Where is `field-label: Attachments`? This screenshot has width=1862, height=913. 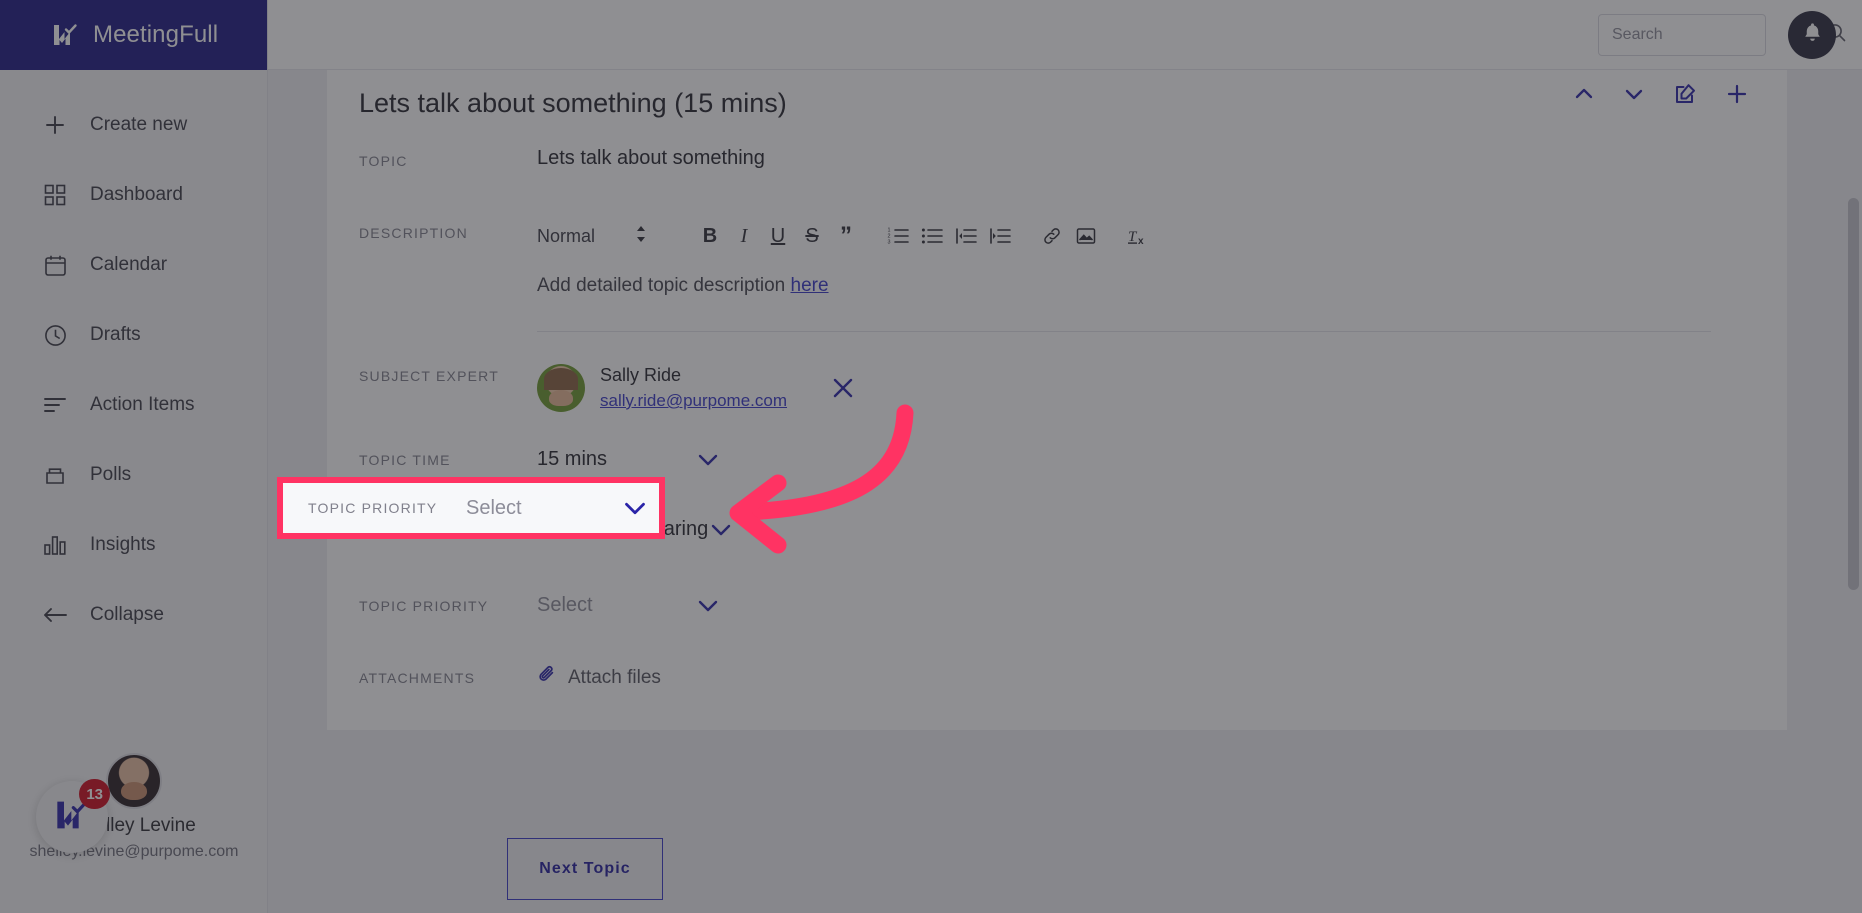 field-label: Attachments is located at coordinates (417, 677).